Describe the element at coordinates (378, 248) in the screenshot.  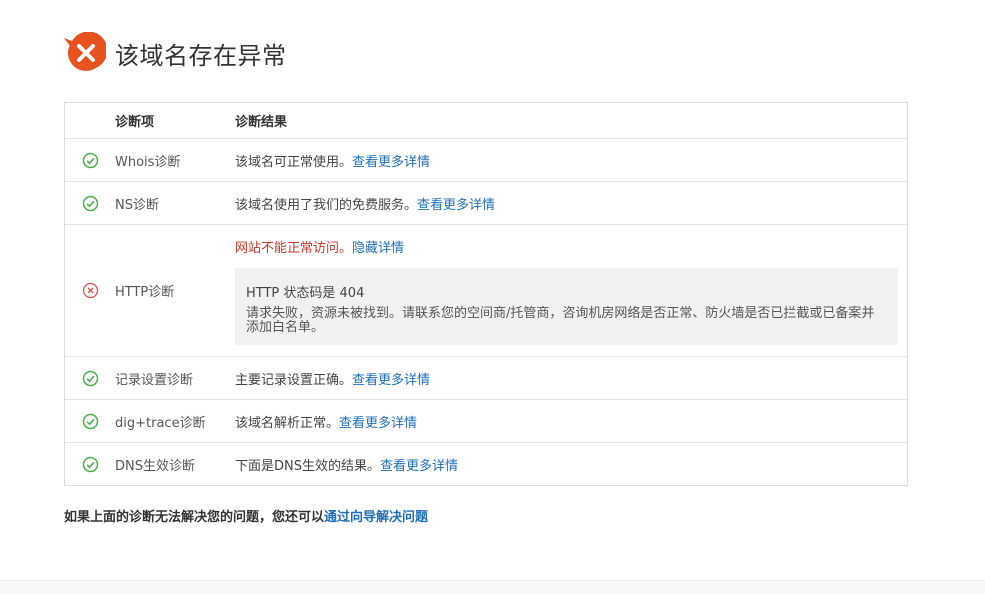
I see `hide-details-link: 隐藏详情` at that location.